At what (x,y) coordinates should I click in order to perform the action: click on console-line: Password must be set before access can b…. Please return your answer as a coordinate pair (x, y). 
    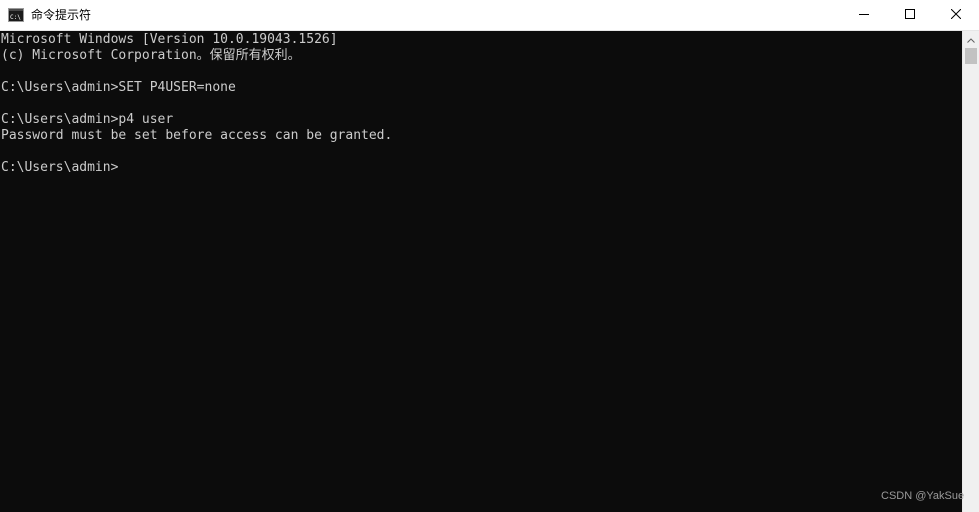
    Looking at the image, I should click on (197, 135).